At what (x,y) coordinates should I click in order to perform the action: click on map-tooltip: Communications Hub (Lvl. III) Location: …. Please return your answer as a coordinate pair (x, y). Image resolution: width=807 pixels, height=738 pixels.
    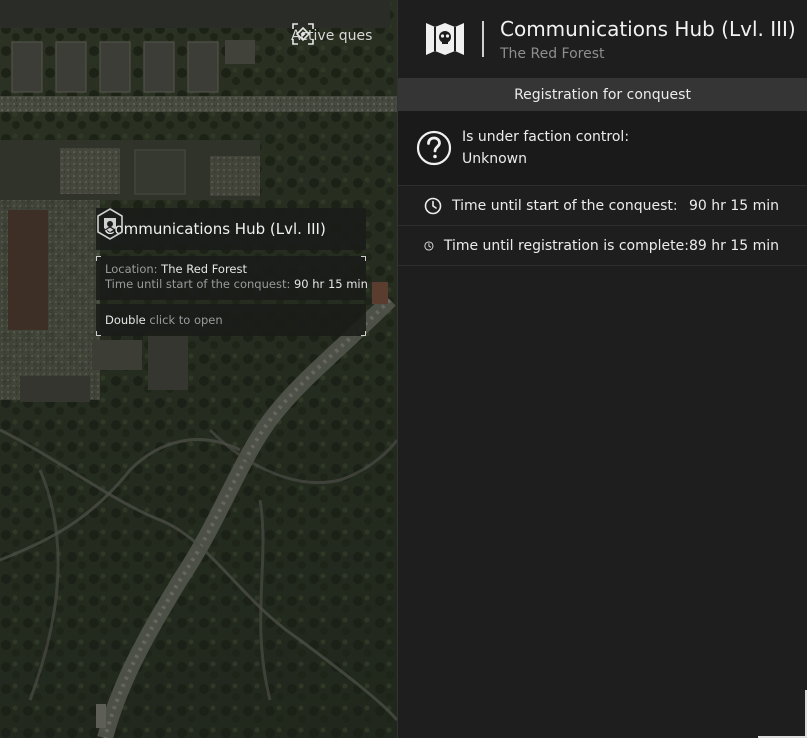
    Looking at the image, I should click on (232, 272).